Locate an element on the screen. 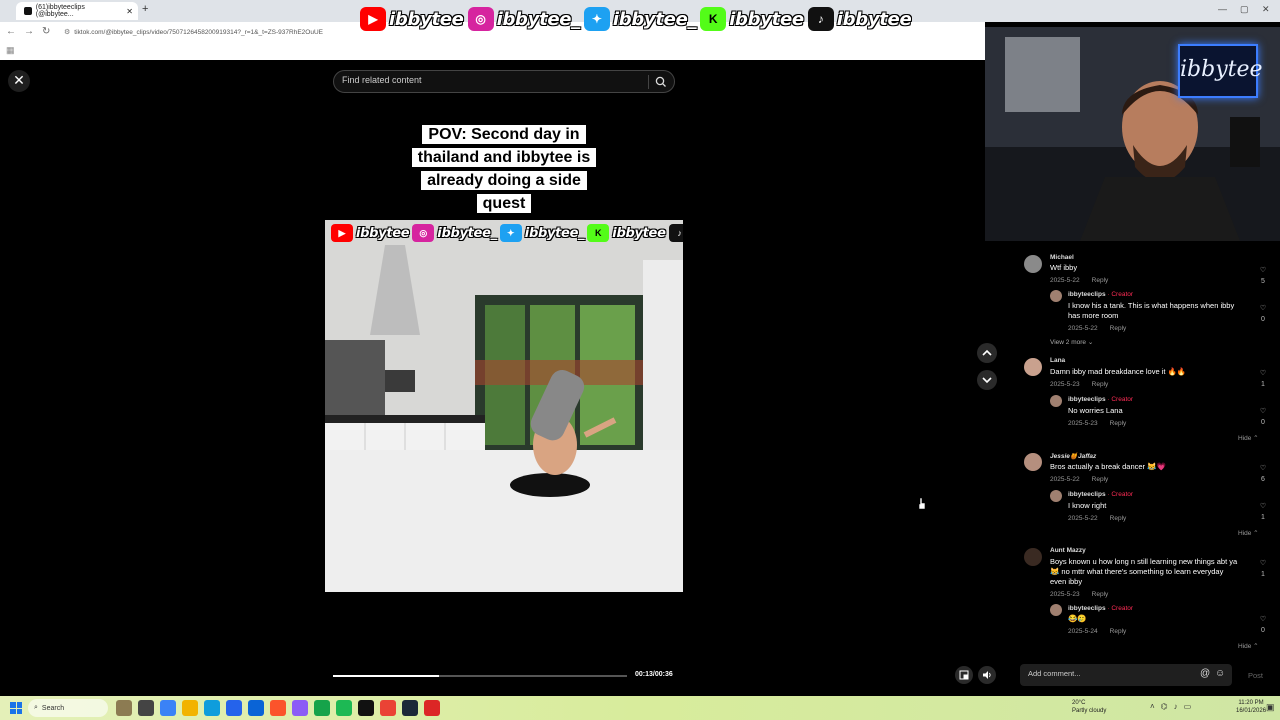  spotify-icon is located at coordinates (344, 708).